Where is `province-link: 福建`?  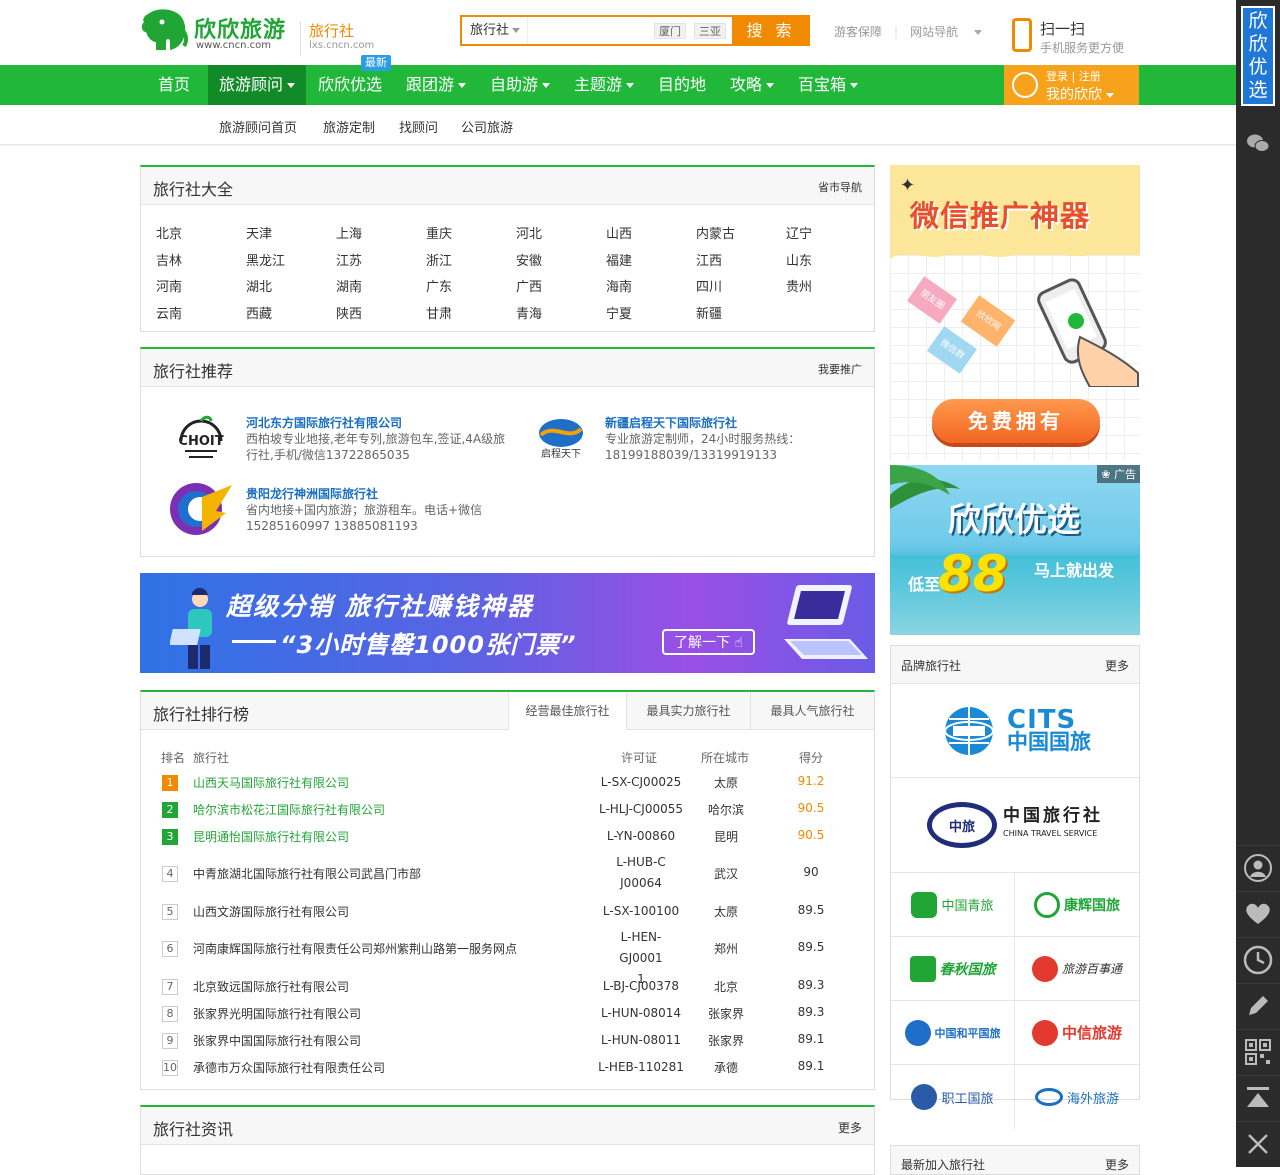 province-link: 福建 is located at coordinates (619, 259).